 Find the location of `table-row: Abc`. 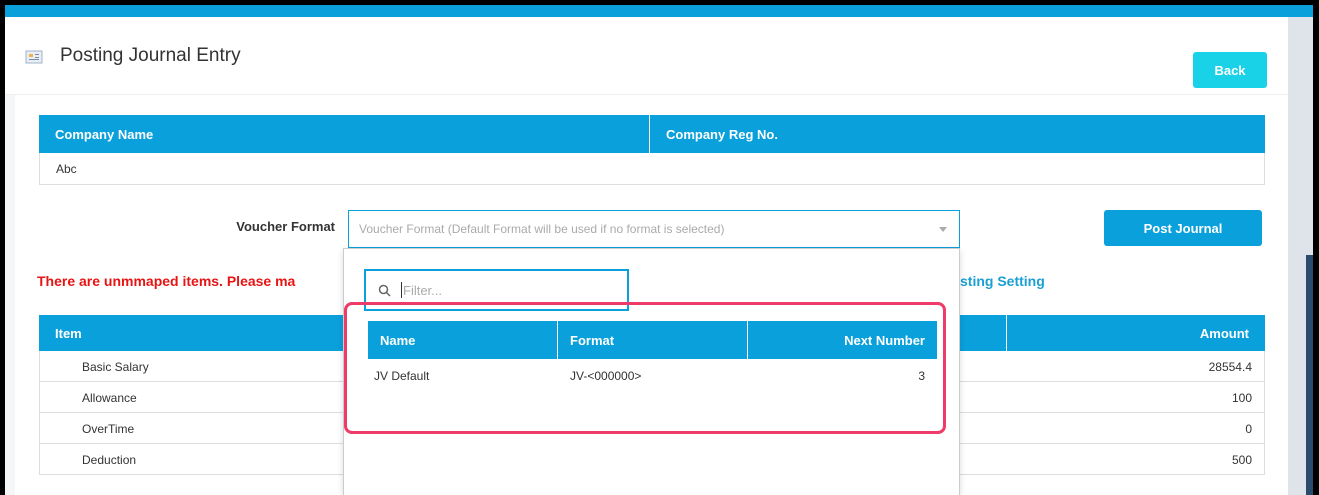

table-row: Abc is located at coordinates (652, 169).